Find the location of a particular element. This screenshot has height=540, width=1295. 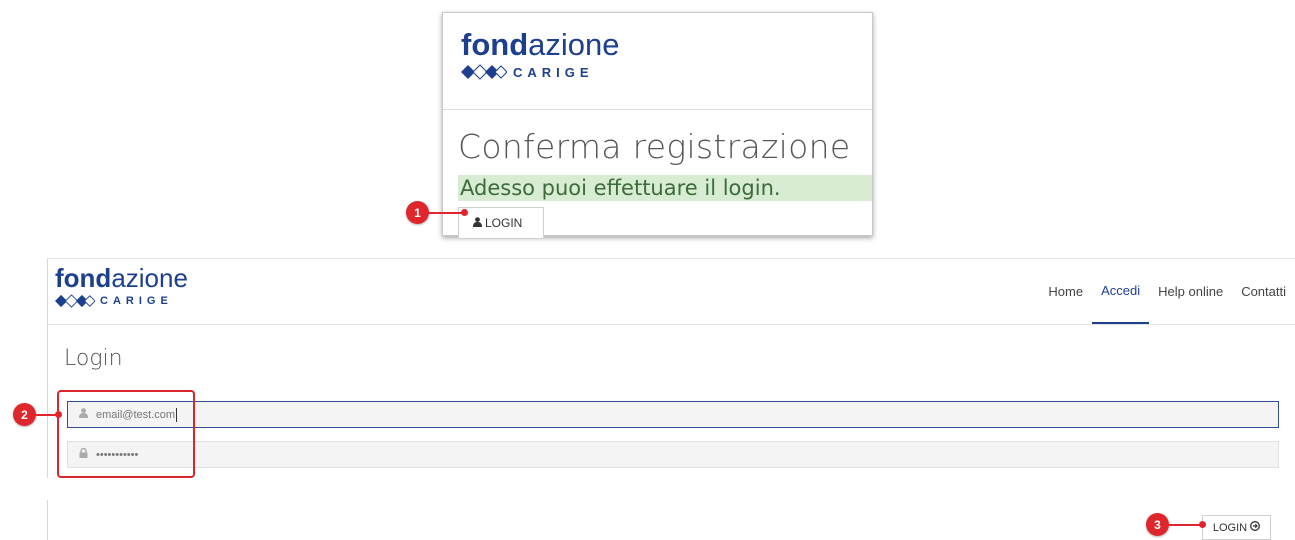

nav-item-contatti: Contatti is located at coordinates (1263, 291).